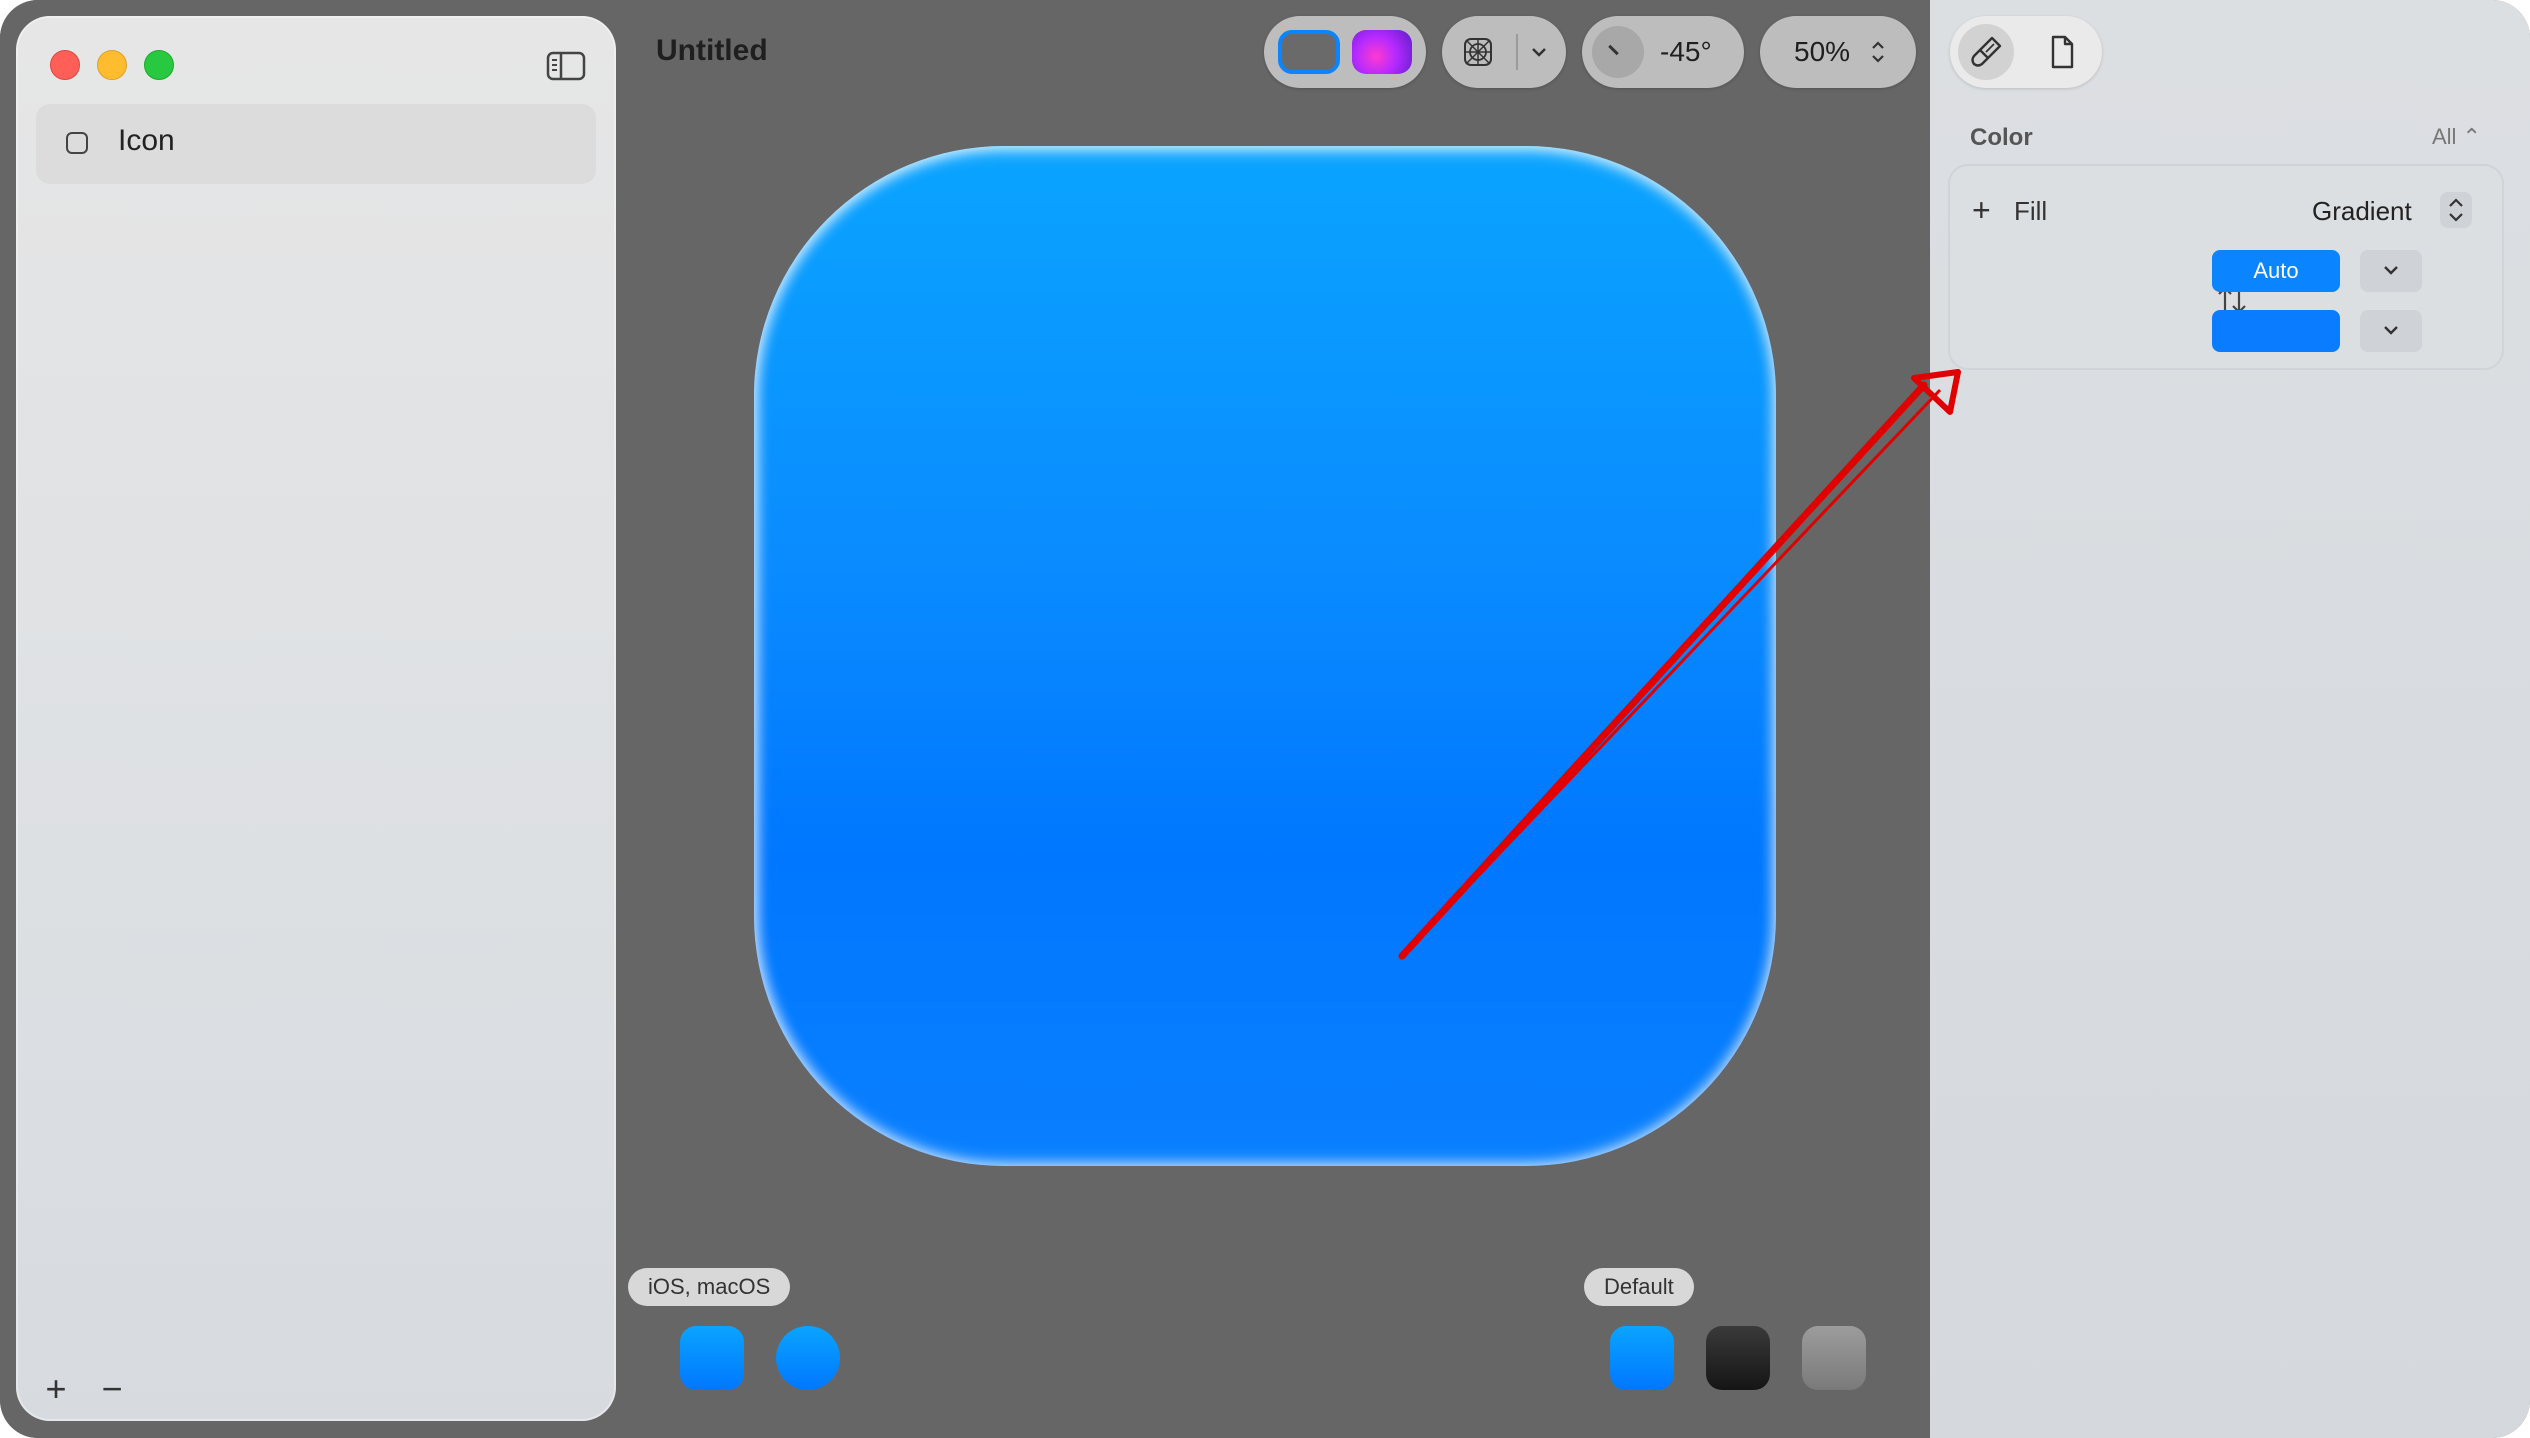 Image resolution: width=2530 pixels, height=1438 pixels. I want to click on dark-mode-button, so click(1382, 52).